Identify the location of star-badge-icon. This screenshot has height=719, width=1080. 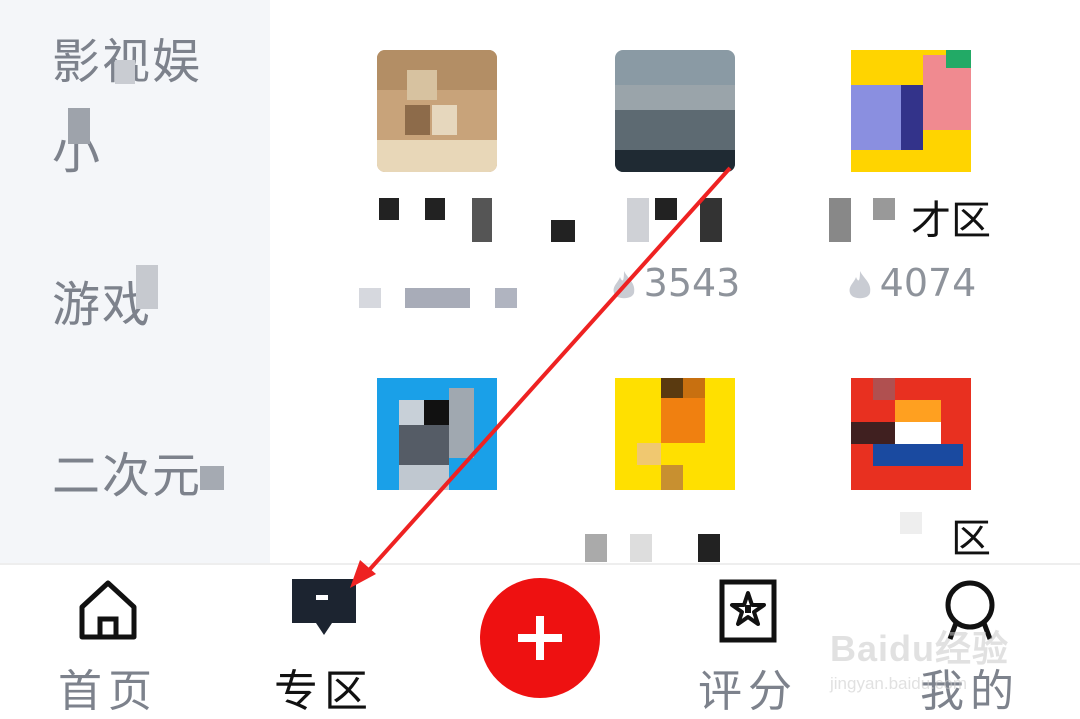
(748, 611).